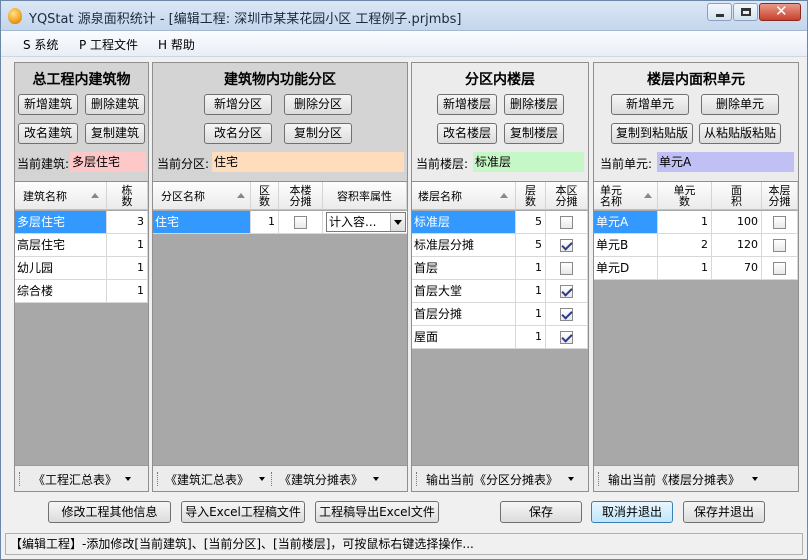 This screenshot has width=808, height=560. I want to click on export-excel-button: 工程稿导出Excel文件, so click(377, 512).